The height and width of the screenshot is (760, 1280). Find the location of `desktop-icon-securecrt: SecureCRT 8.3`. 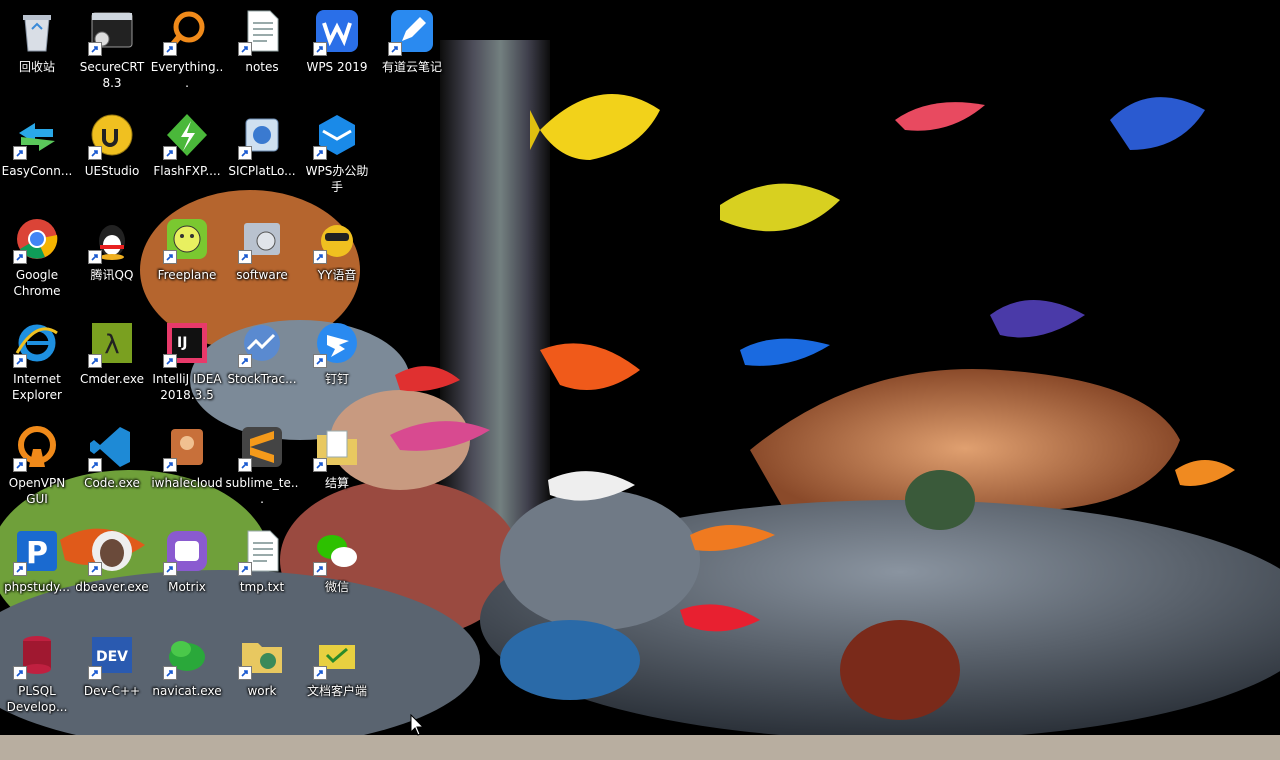

desktop-icon-securecrt: SecureCRT 8.3 is located at coordinates (112, 54).